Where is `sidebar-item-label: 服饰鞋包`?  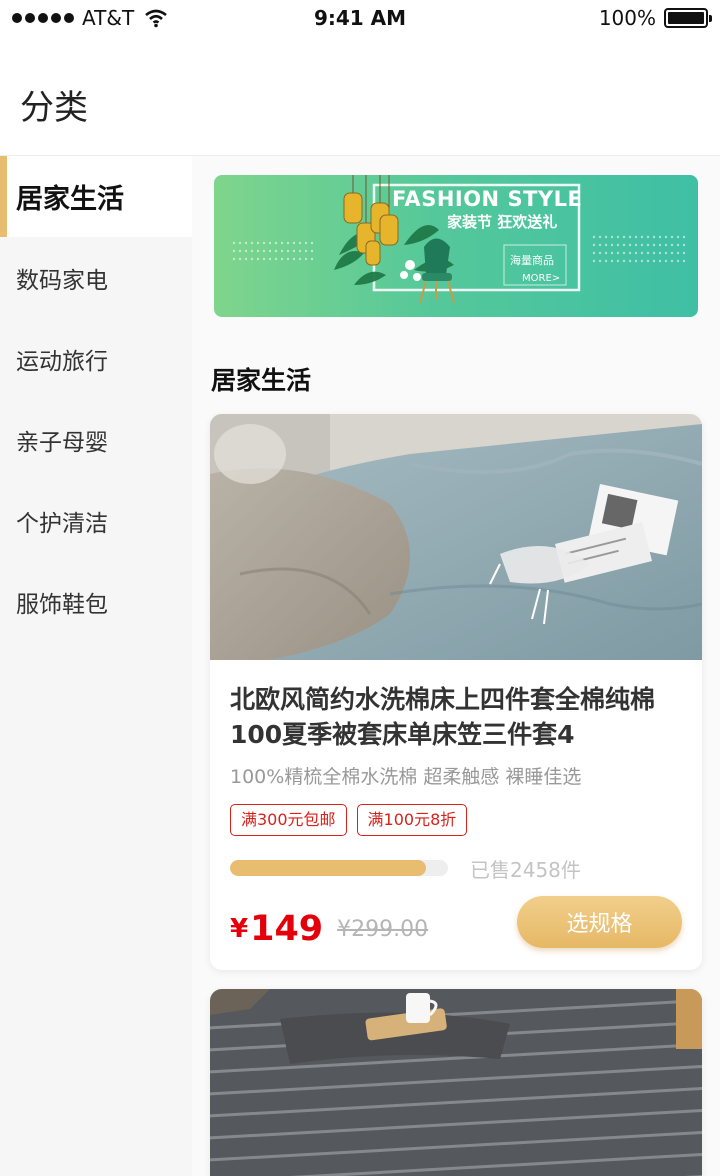
sidebar-item-label: 服饰鞋包 is located at coordinates (62, 604).